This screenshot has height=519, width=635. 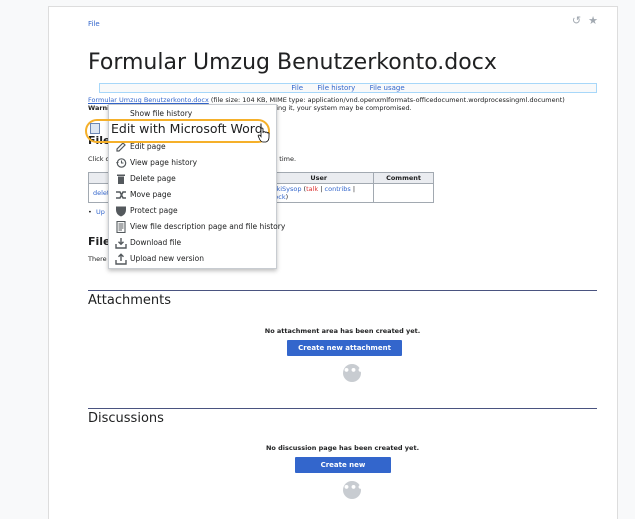 I want to click on menu-download-file: Download file, so click(x=193, y=243).